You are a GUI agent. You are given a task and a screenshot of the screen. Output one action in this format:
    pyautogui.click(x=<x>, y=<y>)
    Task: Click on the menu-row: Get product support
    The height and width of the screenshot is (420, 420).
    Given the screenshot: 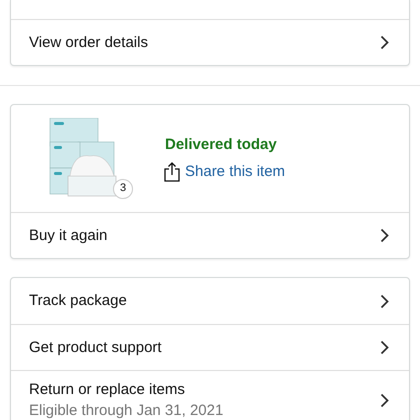 What is the action you would take?
    pyautogui.click(x=210, y=347)
    